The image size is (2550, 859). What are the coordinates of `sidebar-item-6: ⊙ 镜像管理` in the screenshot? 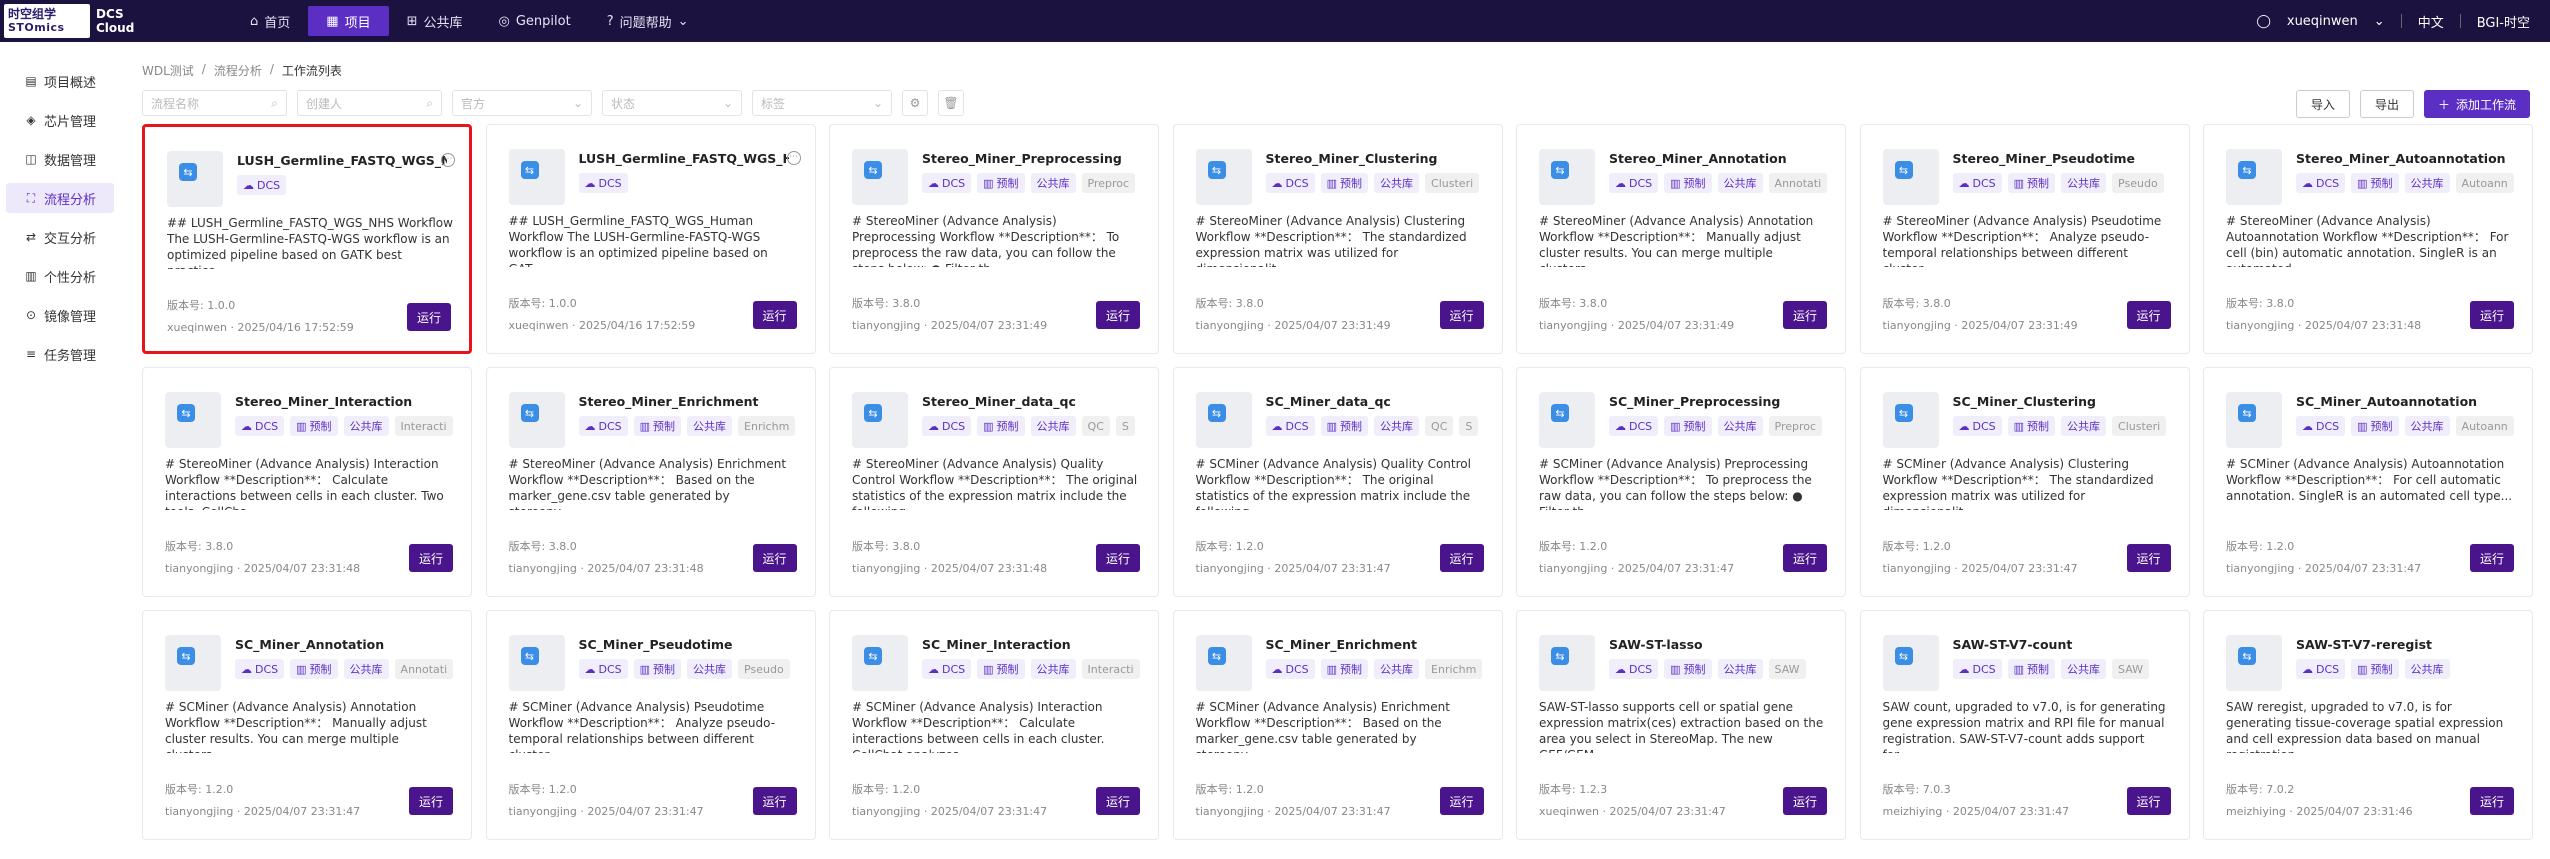 It's located at (60, 315).